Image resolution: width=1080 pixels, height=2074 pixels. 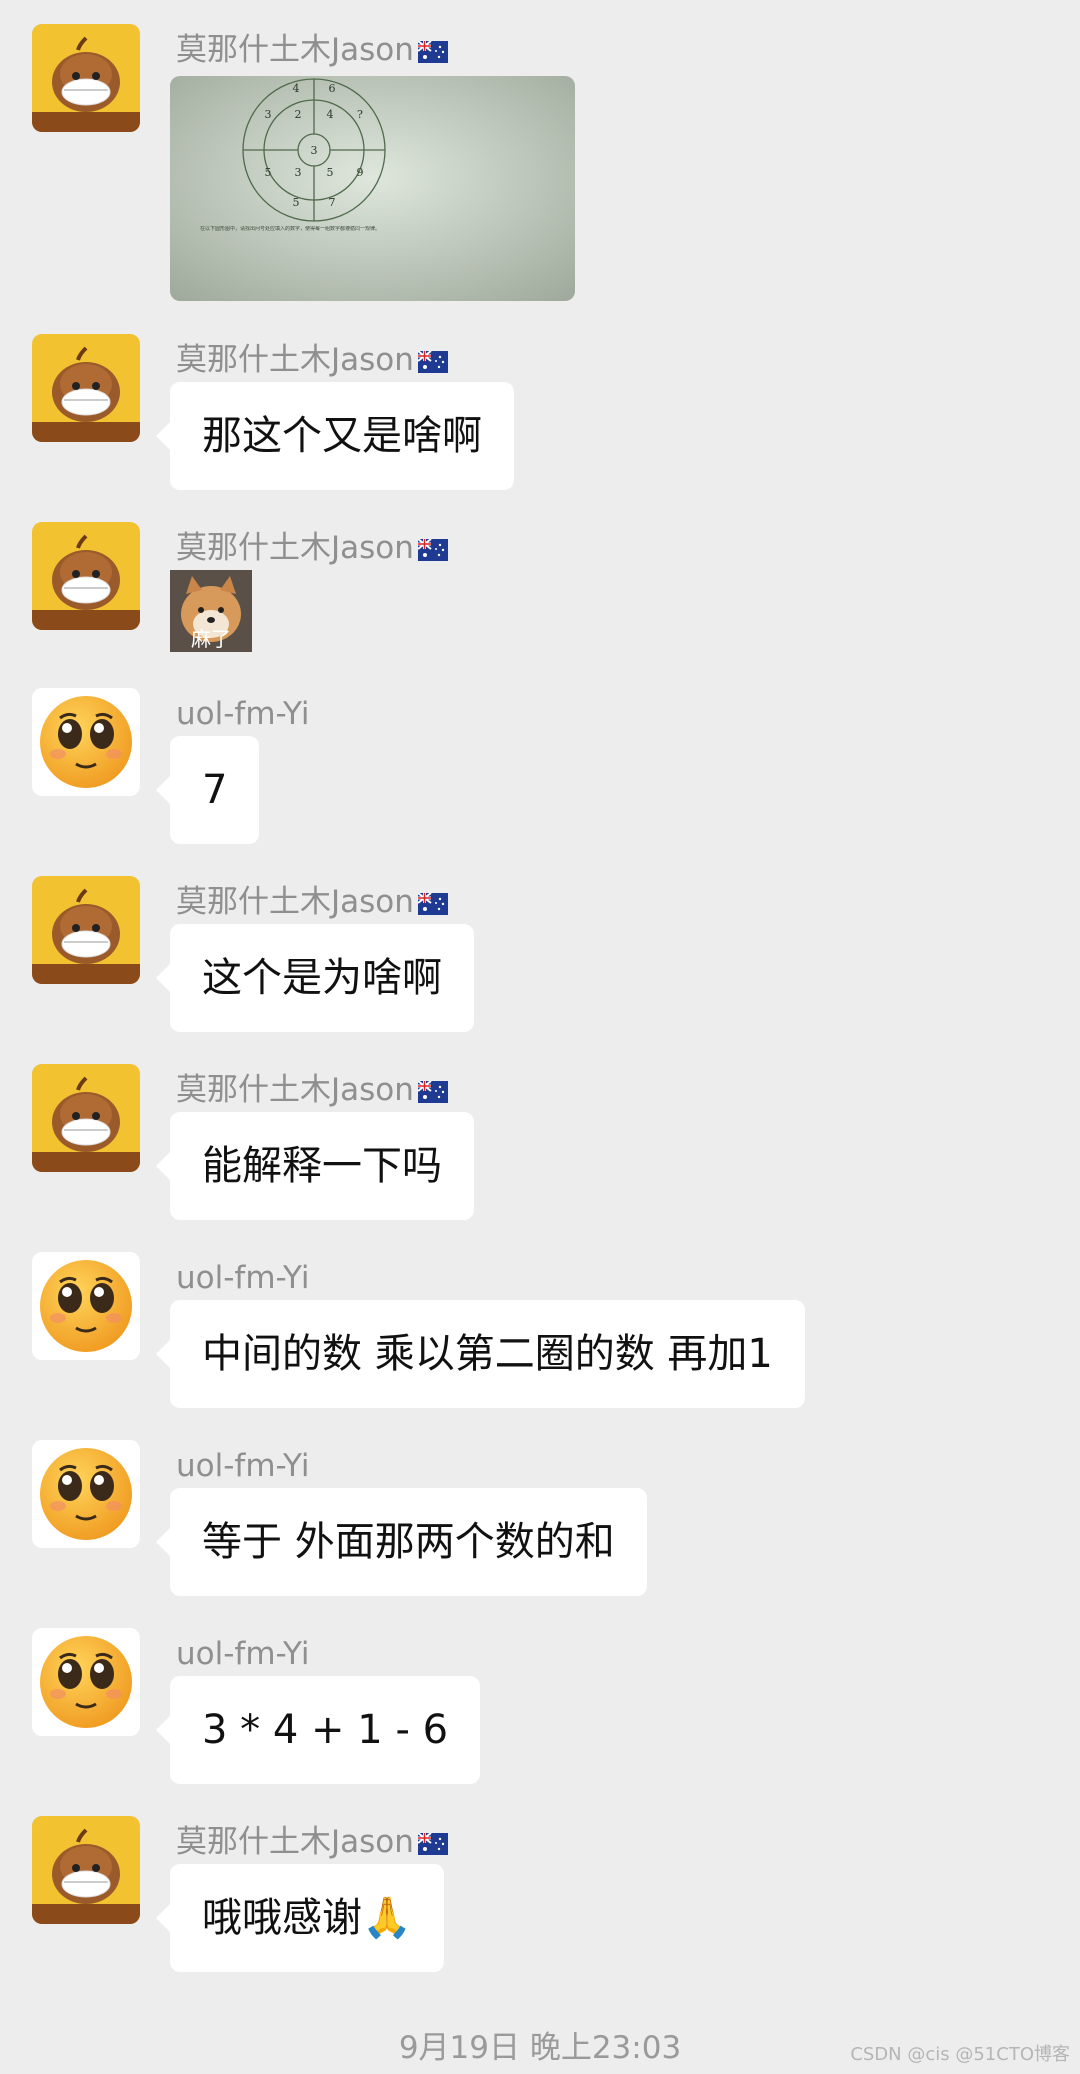 I want to click on message-bubble: 等于 外面那两个数的和, so click(x=401, y=1542).